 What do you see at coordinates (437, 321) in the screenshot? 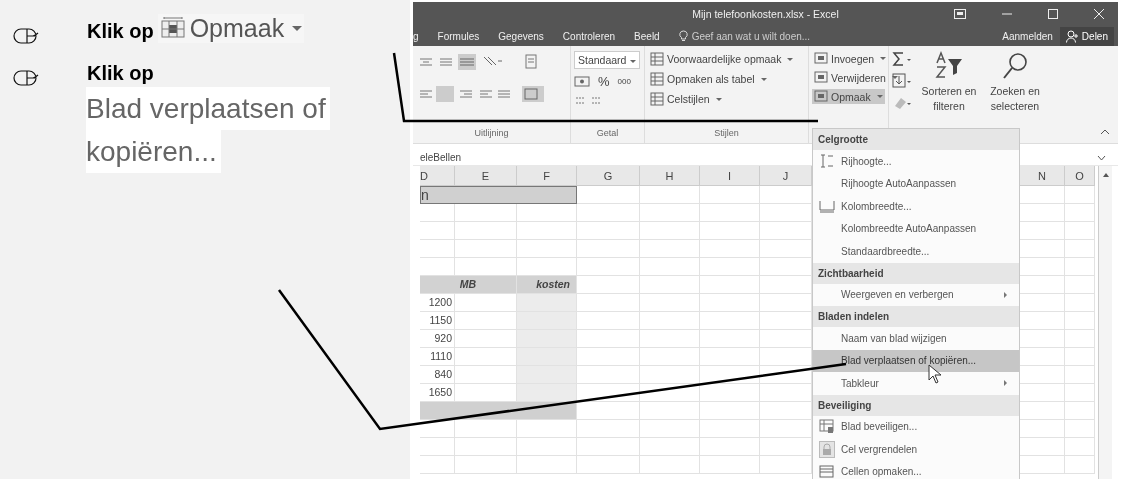
I see `table-cell: 1150` at bounding box center [437, 321].